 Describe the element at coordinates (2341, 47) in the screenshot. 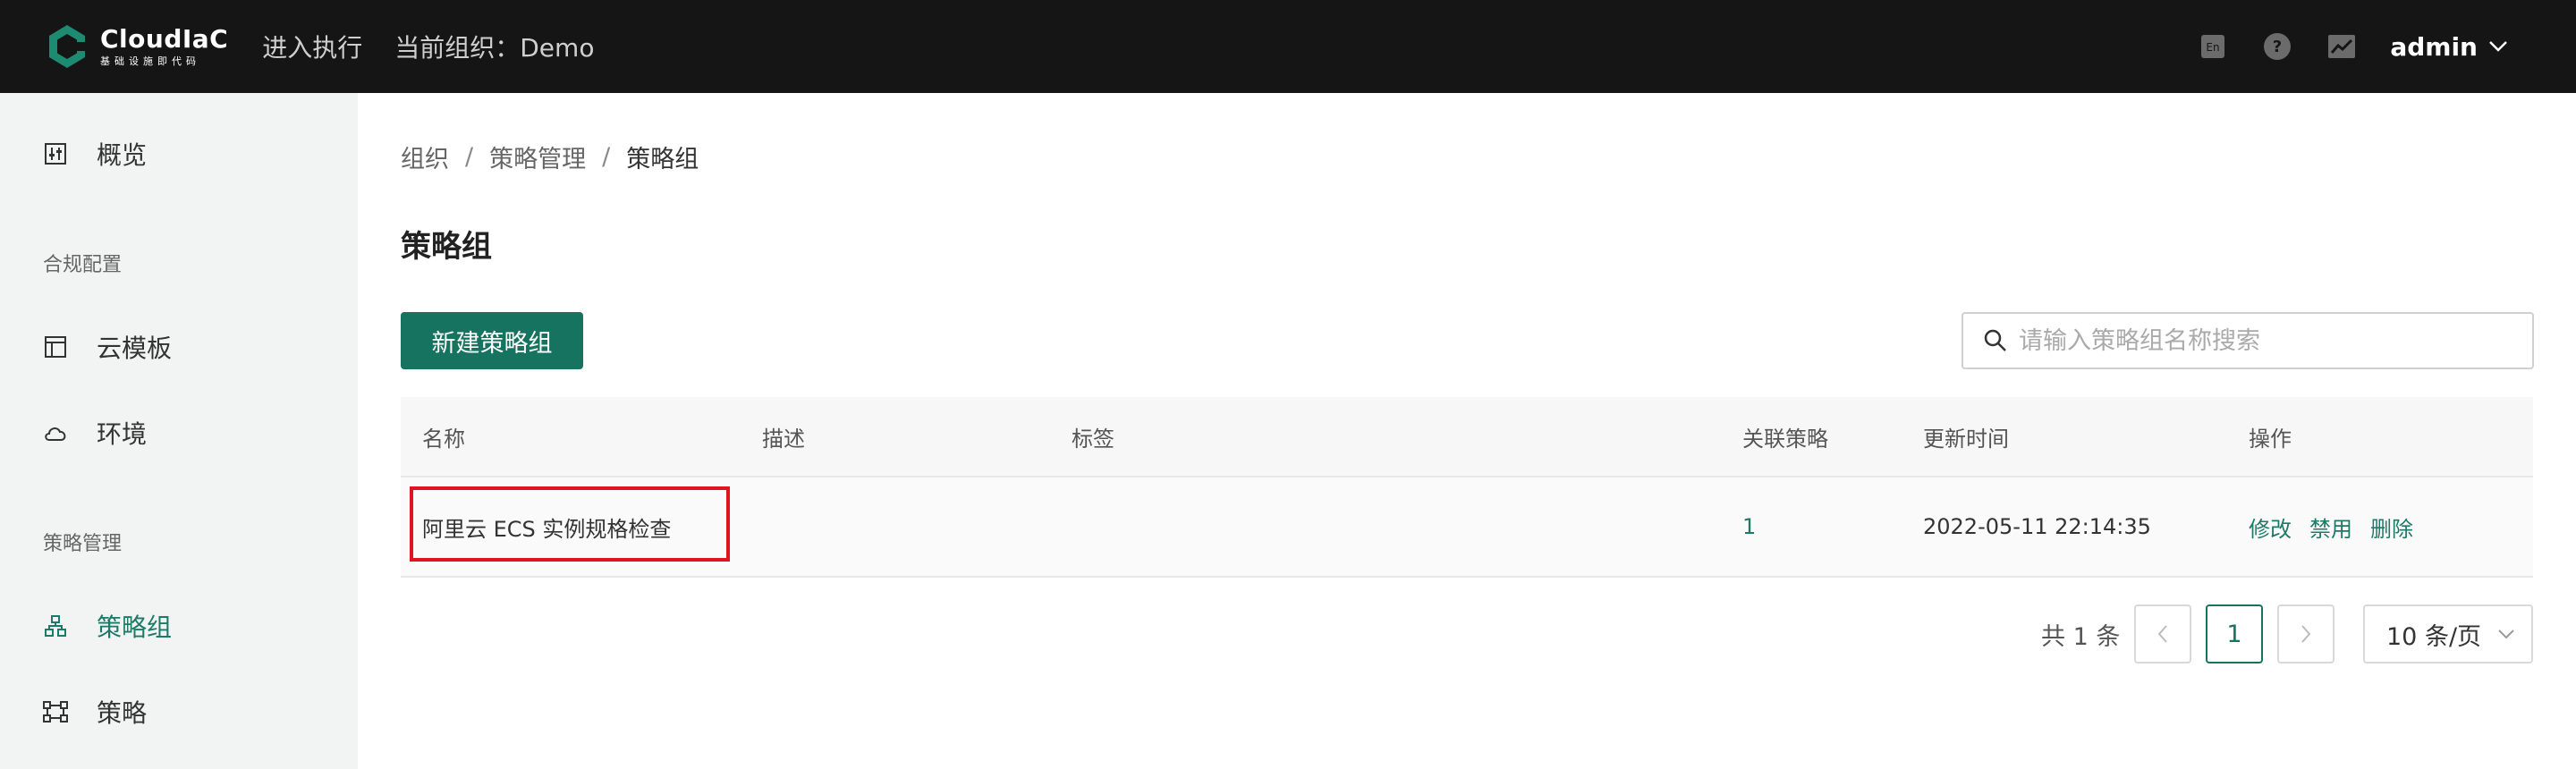

I see `monitor-chart-icon` at that location.